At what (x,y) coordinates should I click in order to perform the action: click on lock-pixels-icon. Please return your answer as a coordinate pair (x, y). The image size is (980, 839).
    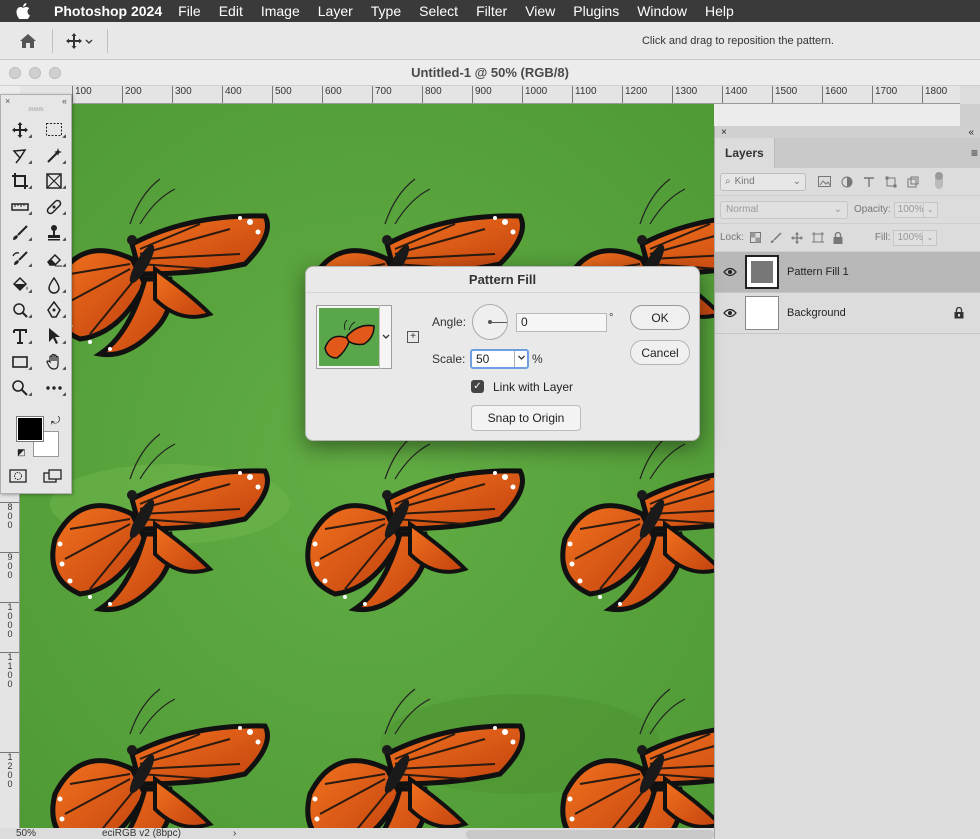
    Looking at the image, I should click on (776, 237).